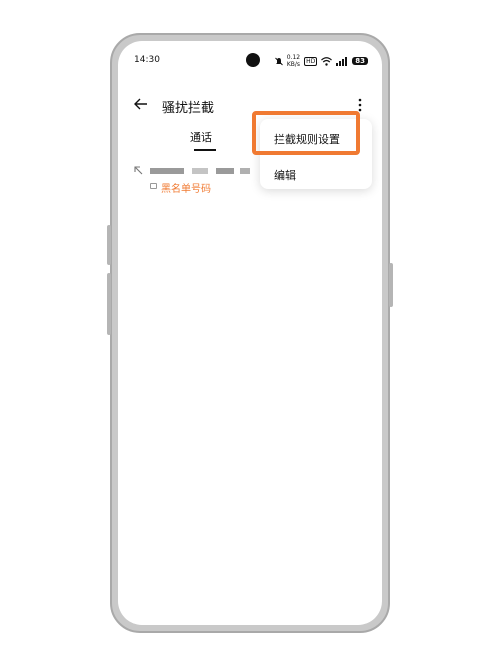 This screenshot has width=500, height=652. Describe the element at coordinates (293, 61) in the screenshot. I see `network-speed: 0.12 KB/s` at that location.